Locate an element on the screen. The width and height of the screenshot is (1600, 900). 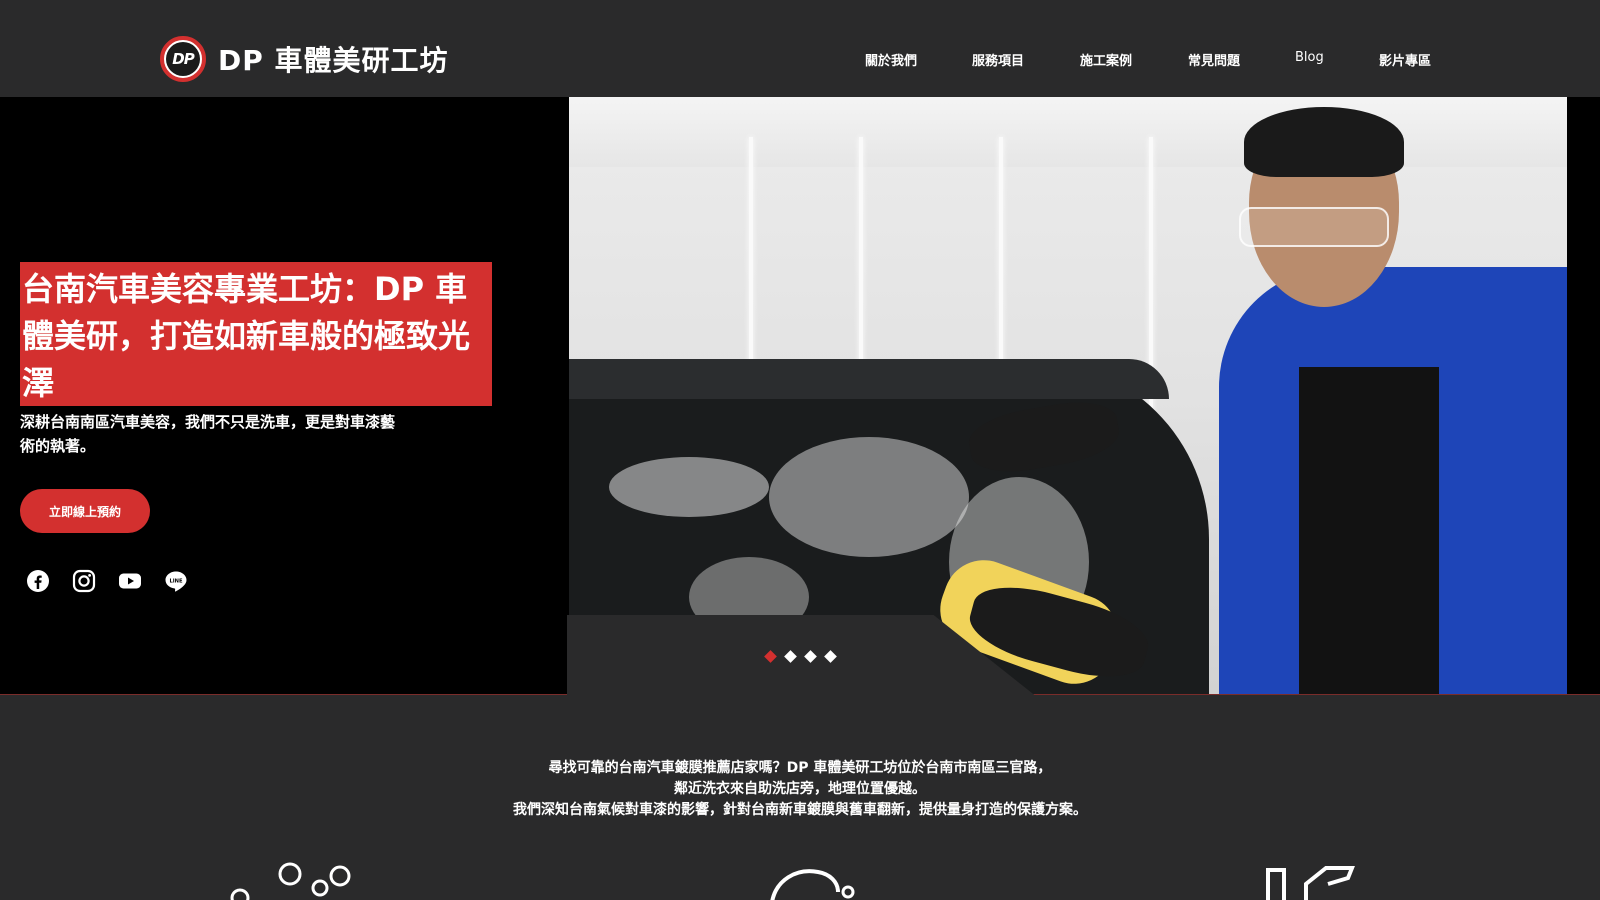
nav-item-about: 關於我們 is located at coordinates (891, 59).